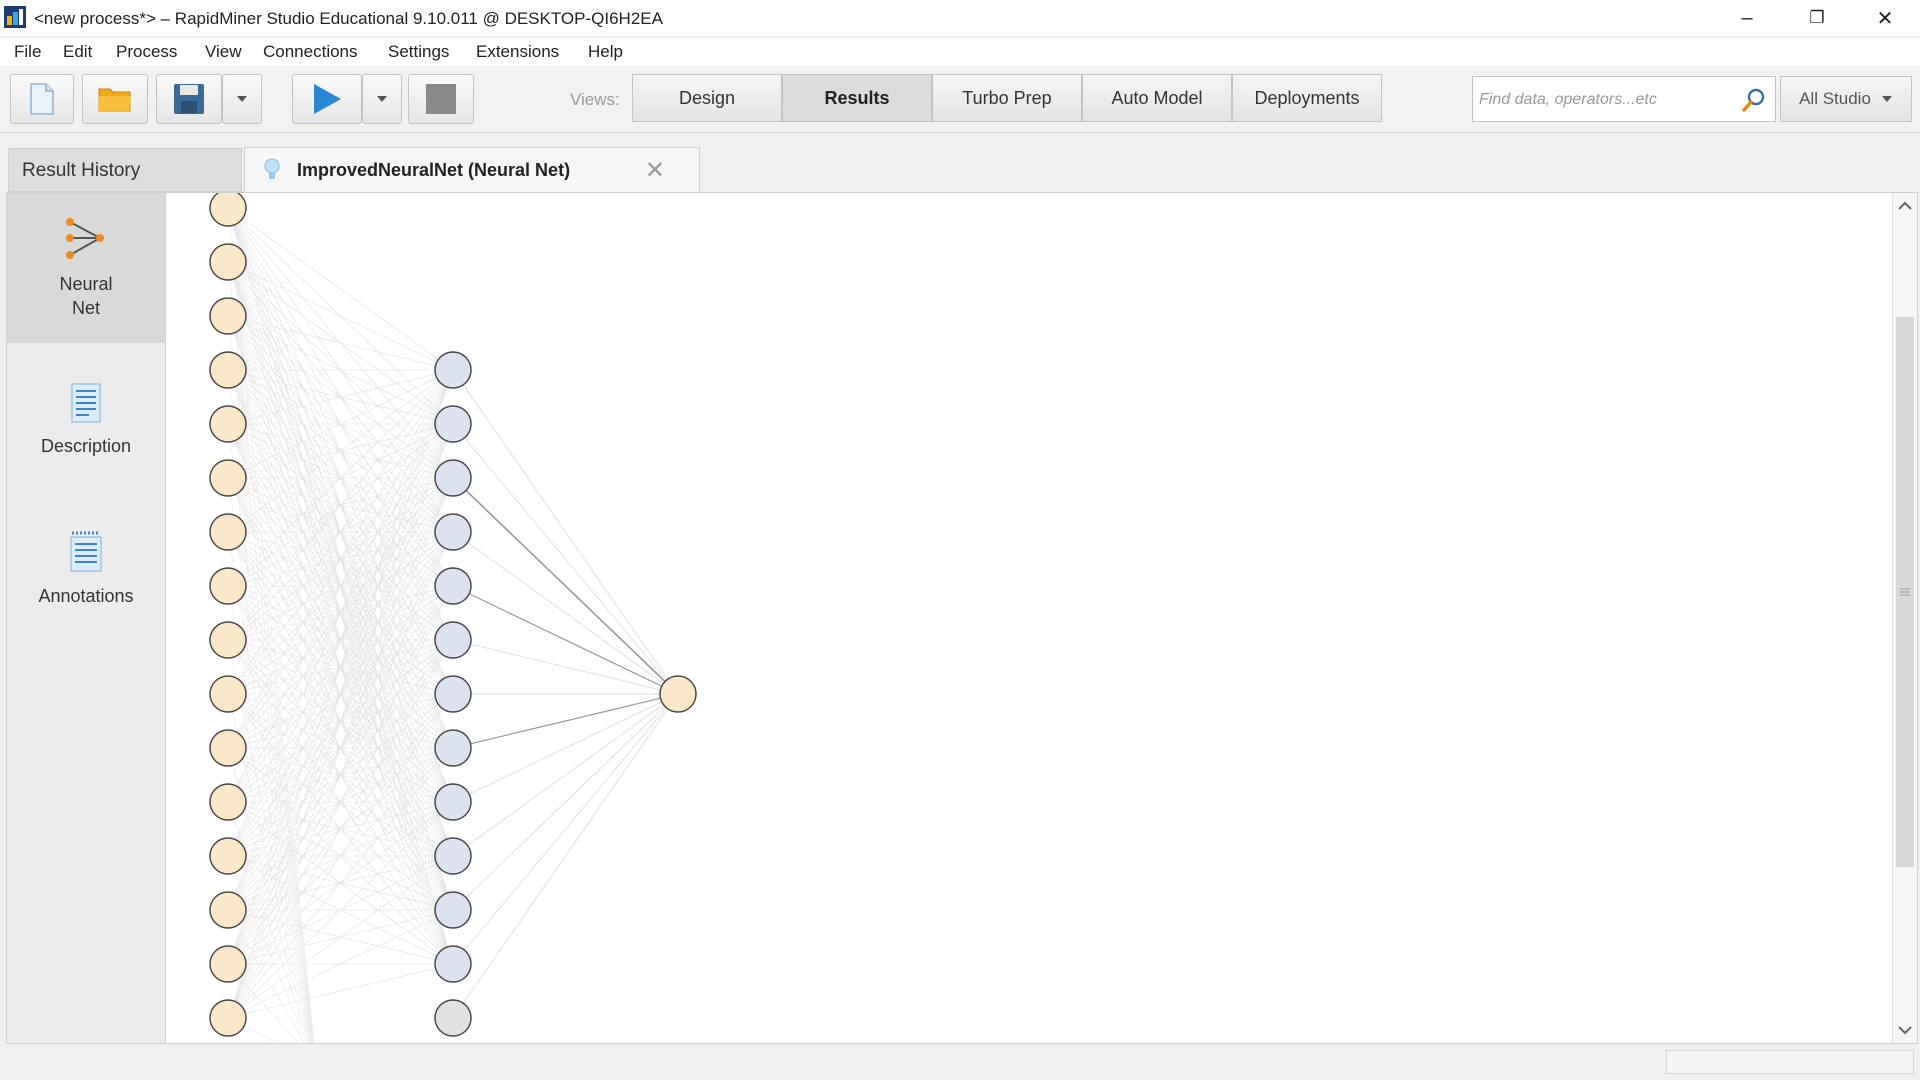  Describe the element at coordinates (418, 52) in the screenshot. I see `menu-settings: Settings` at that location.